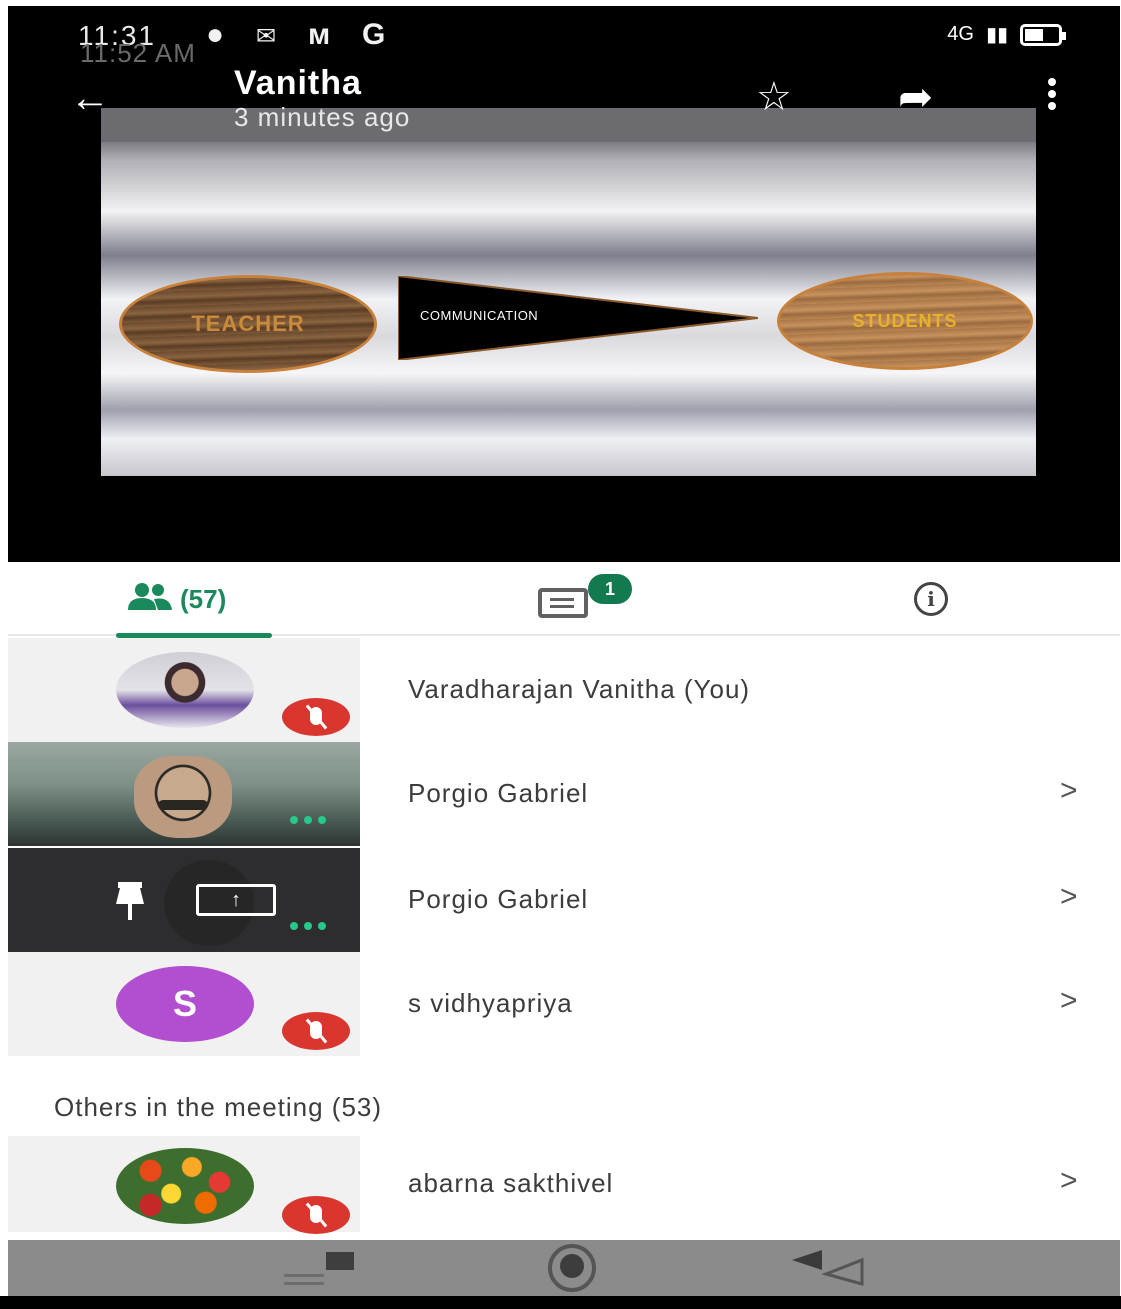  I want to click on signal-icon: ▮▮, so click(996, 35).